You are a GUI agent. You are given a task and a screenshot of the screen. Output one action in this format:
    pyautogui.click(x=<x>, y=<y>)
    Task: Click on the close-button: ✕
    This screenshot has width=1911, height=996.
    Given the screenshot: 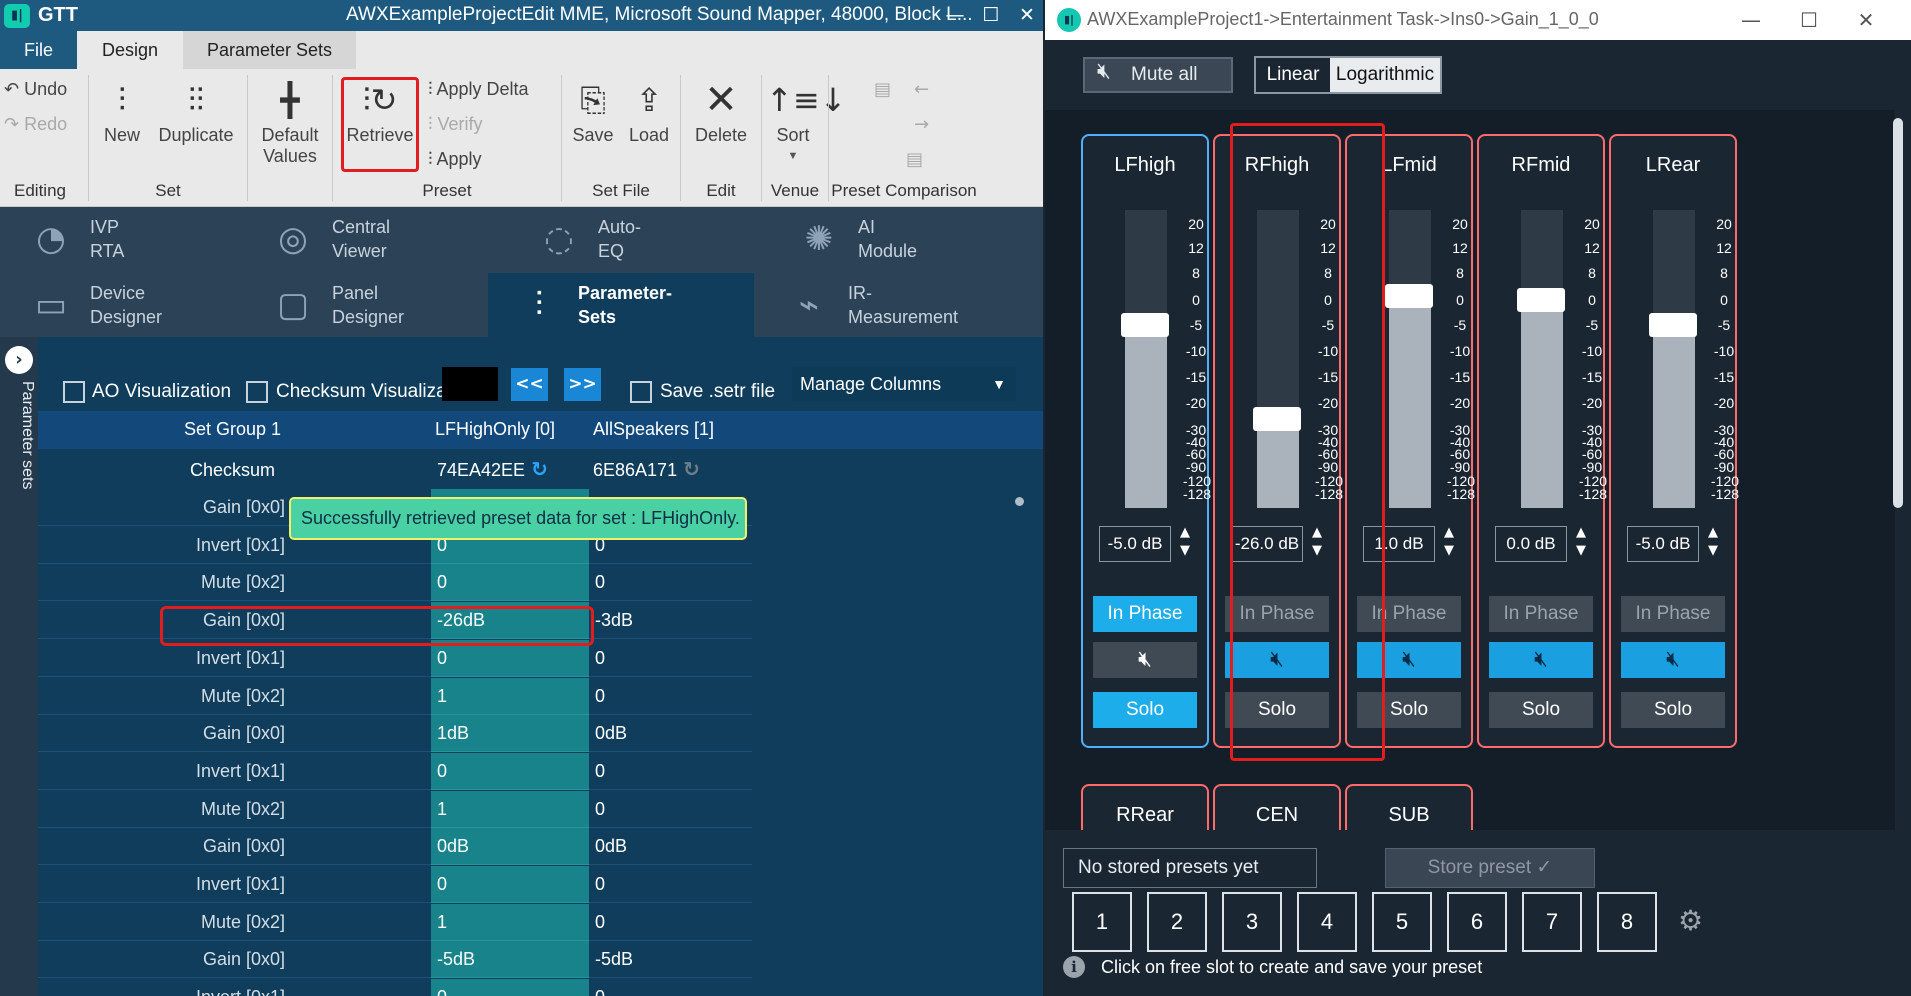 What is the action you would take?
    pyautogui.click(x=1866, y=20)
    